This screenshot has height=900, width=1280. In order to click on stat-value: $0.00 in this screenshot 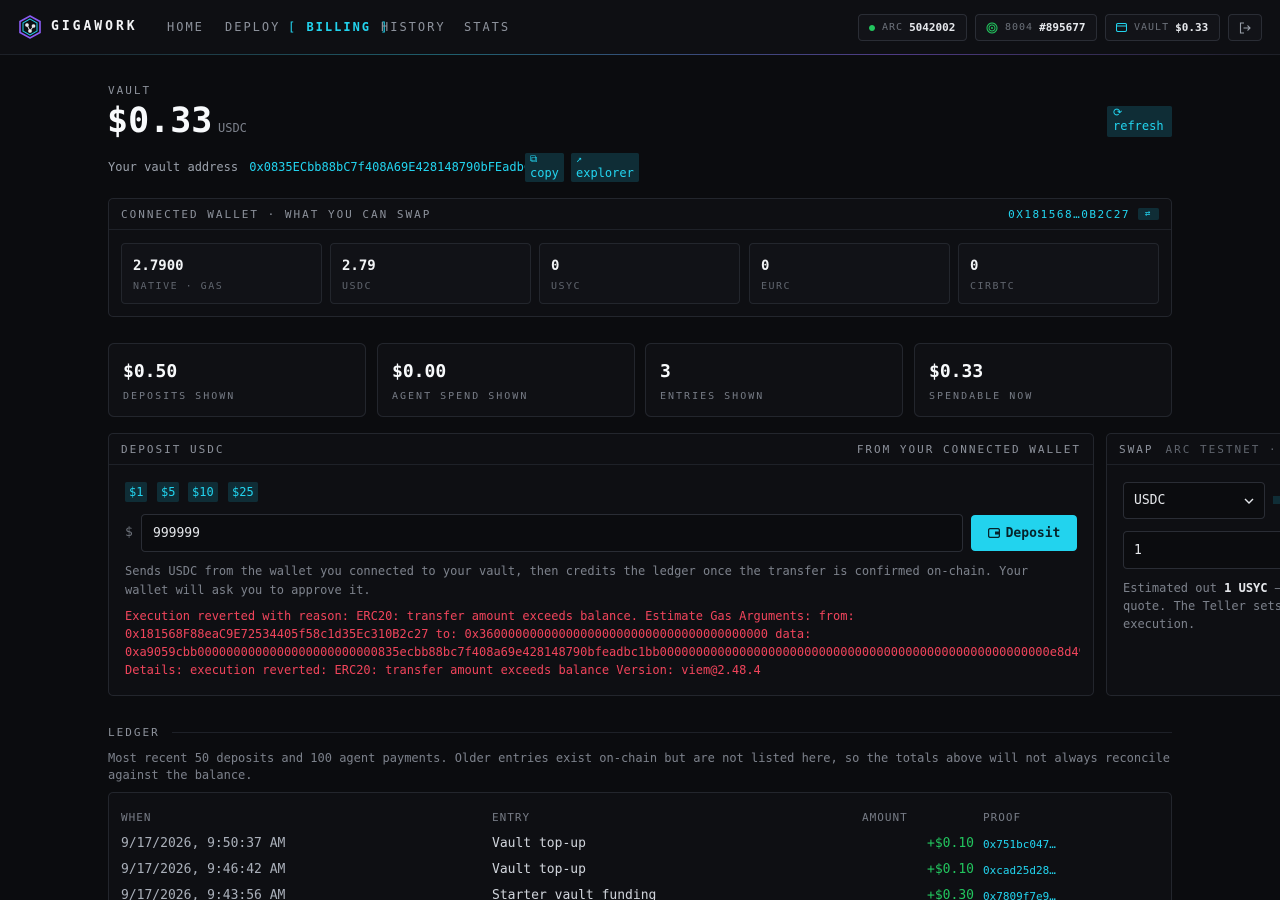, I will do `click(419, 371)`.